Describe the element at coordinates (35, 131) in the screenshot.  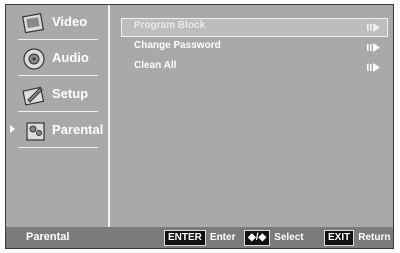
I see `parental-icon` at that location.